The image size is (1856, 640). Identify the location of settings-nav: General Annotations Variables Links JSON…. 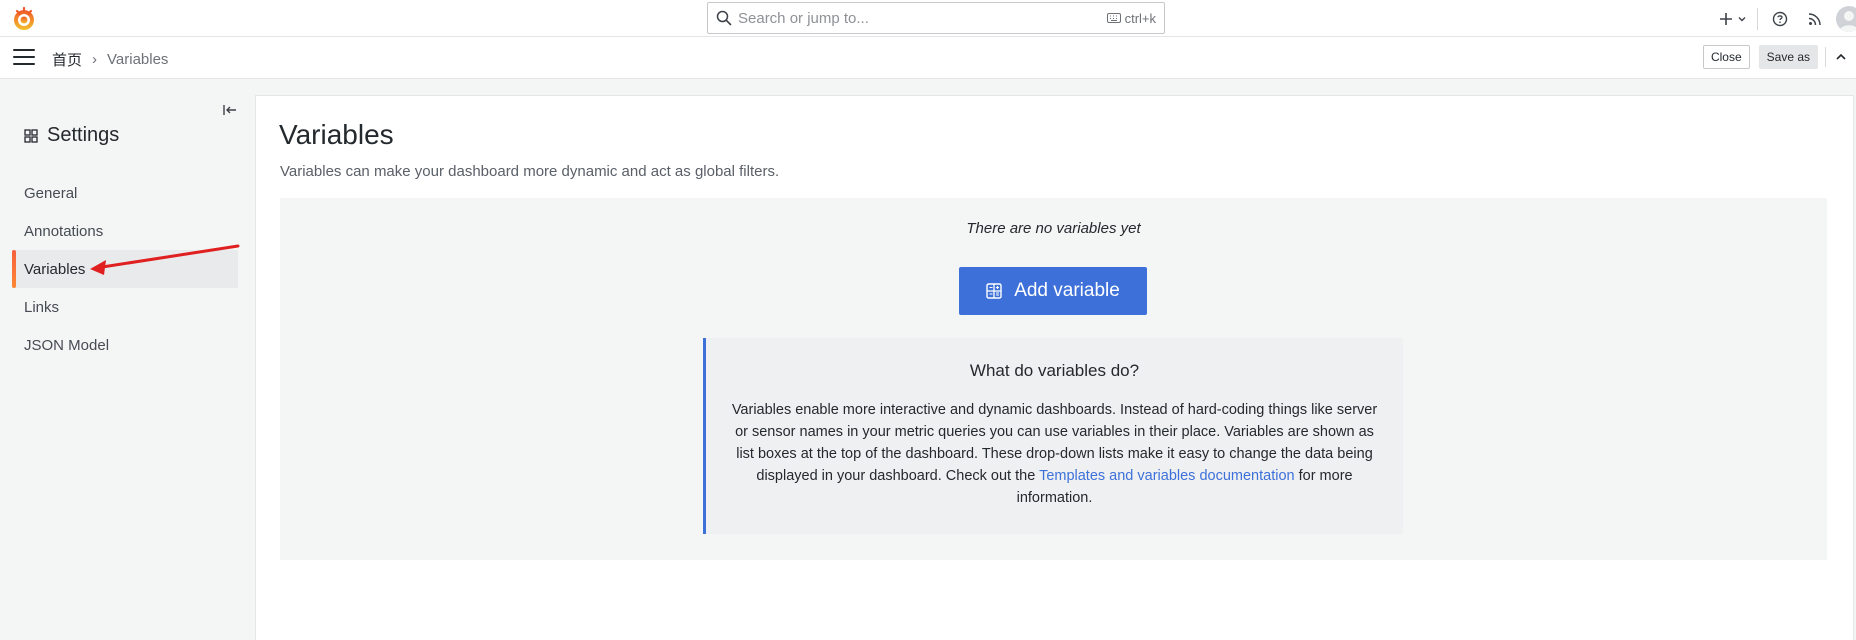
(125, 269).